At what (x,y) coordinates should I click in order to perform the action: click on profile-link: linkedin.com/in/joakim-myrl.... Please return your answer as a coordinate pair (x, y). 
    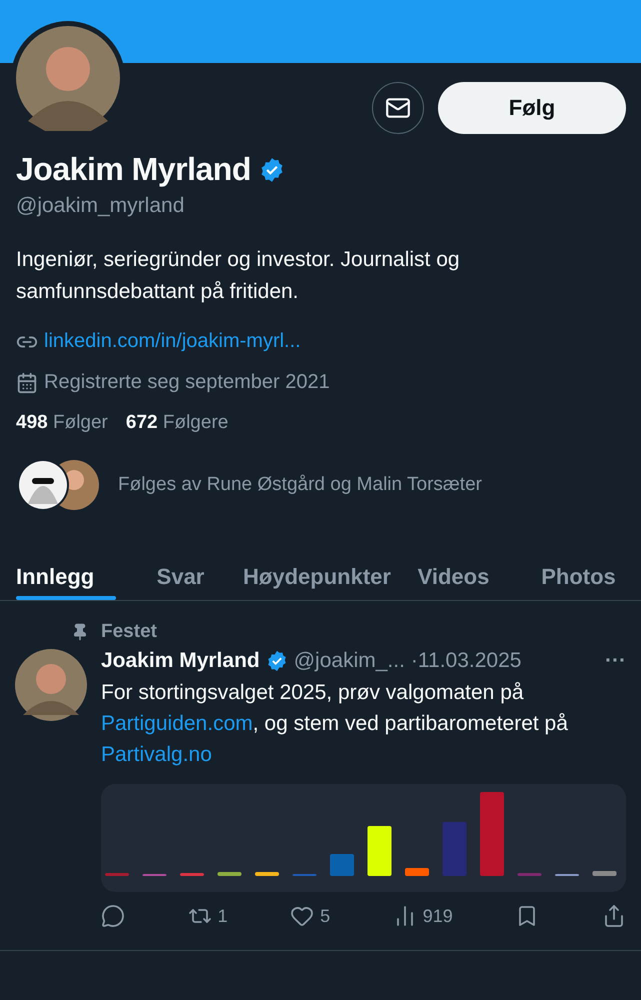
    Looking at the image, I should click on (172, 341).